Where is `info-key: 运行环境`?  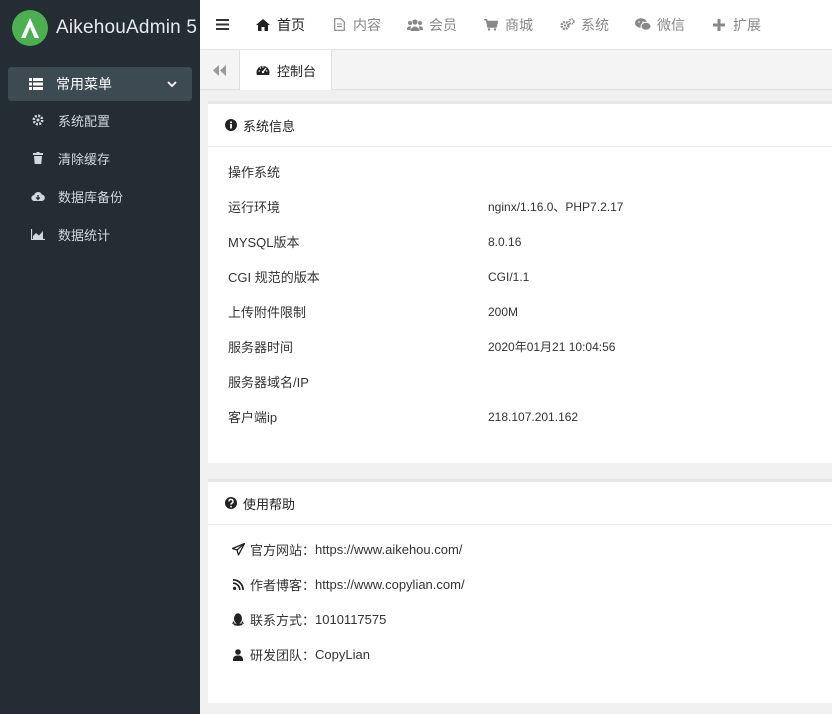 info-key: 运行环境 is located at coordinates (254, 207).